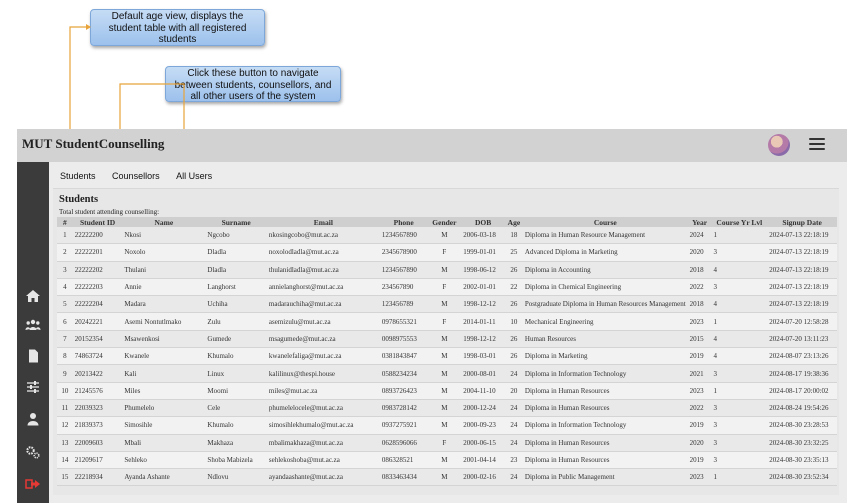 Image resolution: width=852 pixels, height=503 pixels. Describe the element at coordinates (65, 222) in the screenshot. I see `column-header: #` at that location.